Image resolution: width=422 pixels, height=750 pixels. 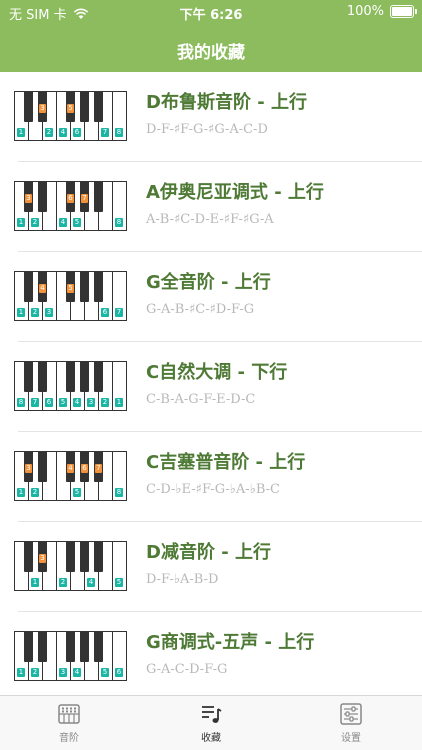 I want to click on scale-notes: D-F-♯F-G-♯G-A-C-D, so click(x=207, y=129).